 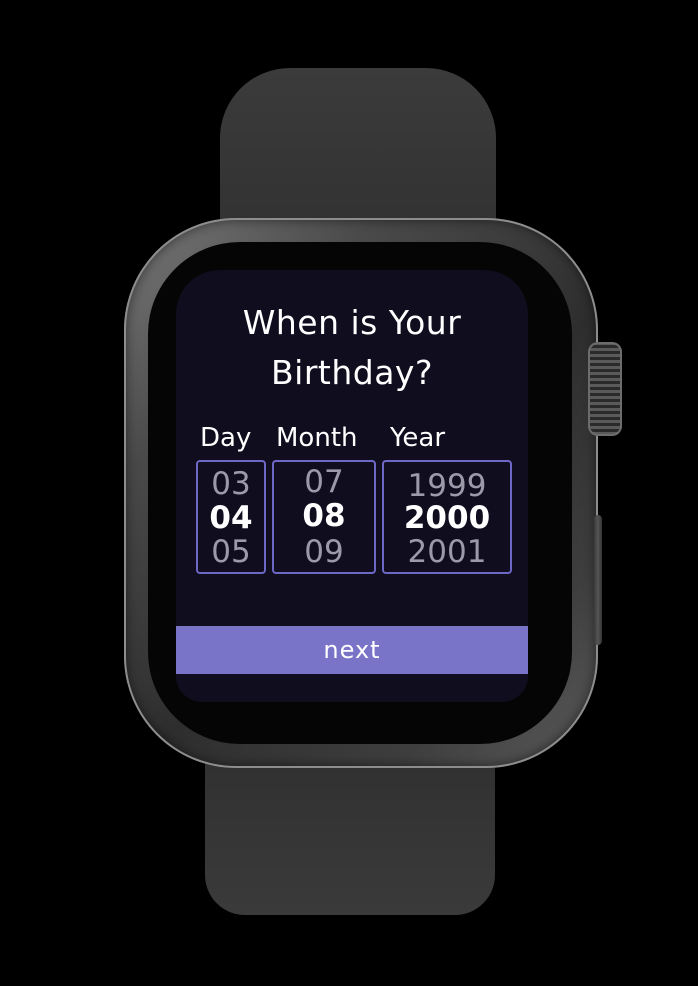 I want to click on year-label: Year, so click(x=418, y=438).